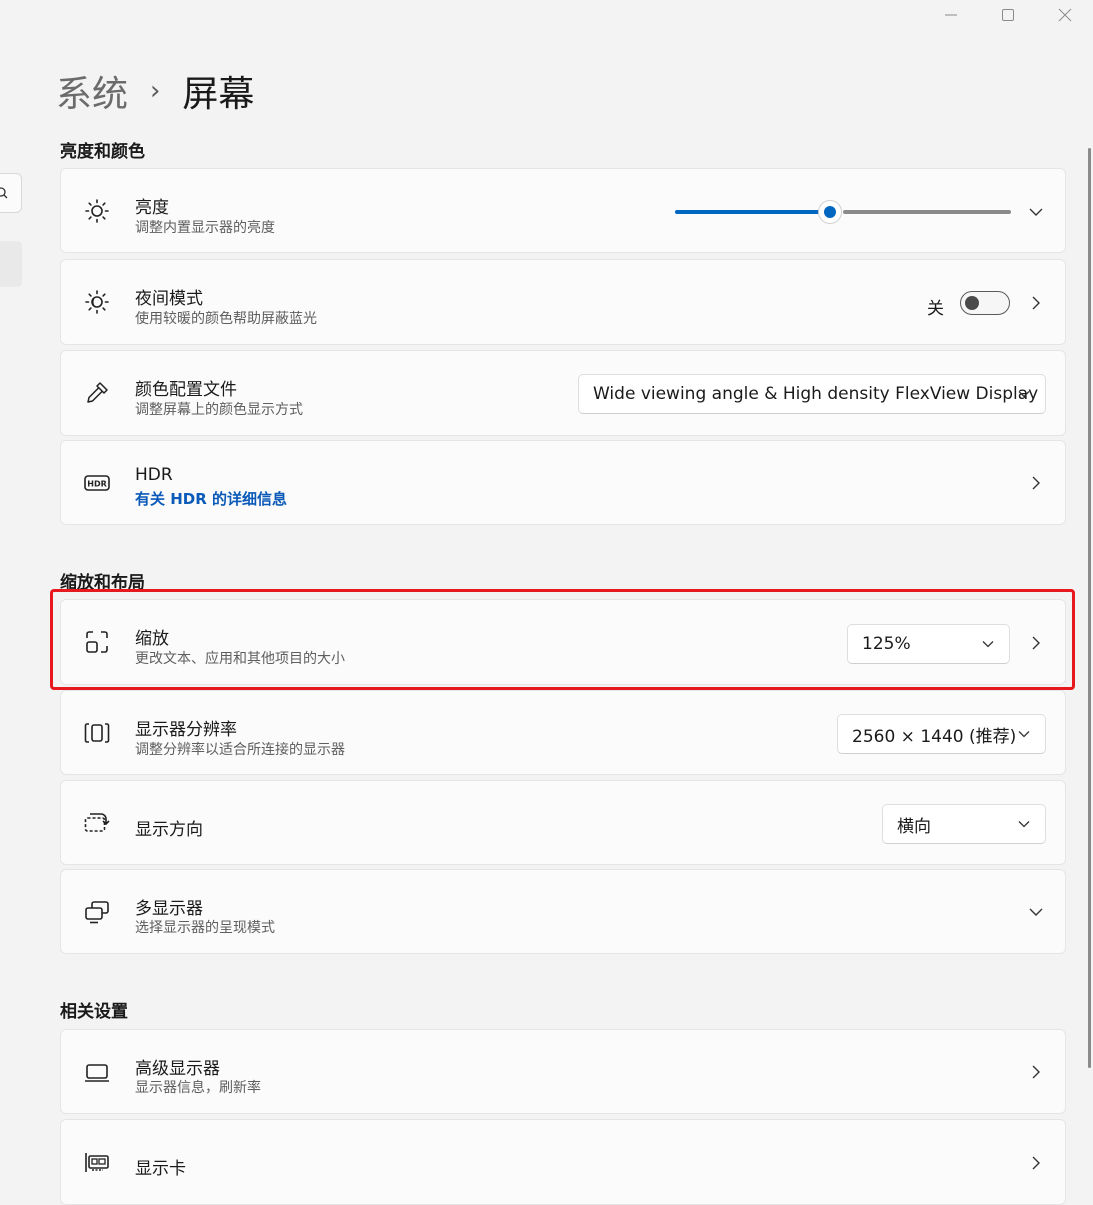  What do you see at coordinates (97, 392) in the screenshot?
I see `eyedropper-icon` at bounding box center [97, 392].